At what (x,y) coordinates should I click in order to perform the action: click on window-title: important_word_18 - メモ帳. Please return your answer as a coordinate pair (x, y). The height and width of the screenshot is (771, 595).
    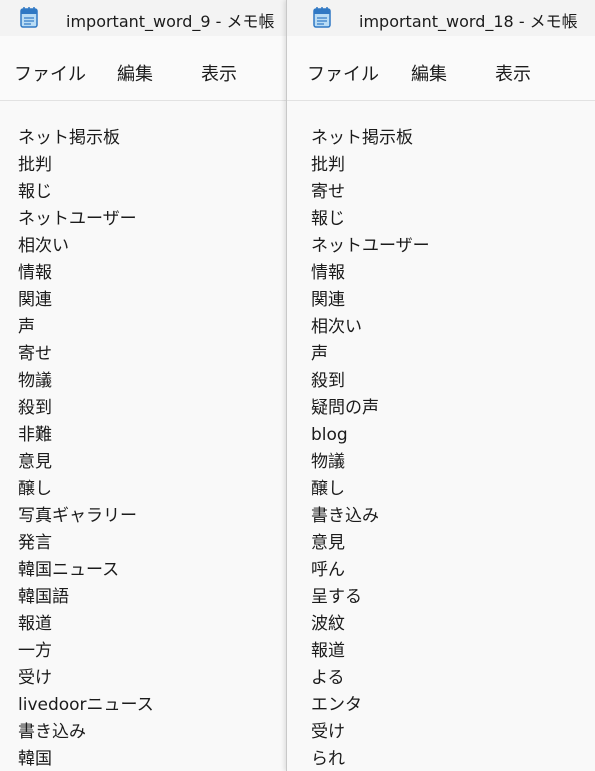
    Looking at the image, I should click on (468, 21).